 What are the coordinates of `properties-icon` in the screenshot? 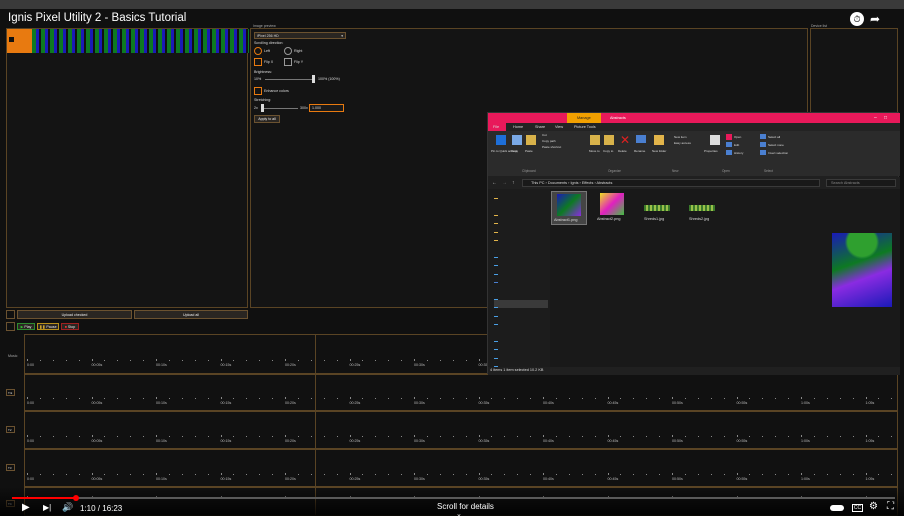 It's located at (715, 140).